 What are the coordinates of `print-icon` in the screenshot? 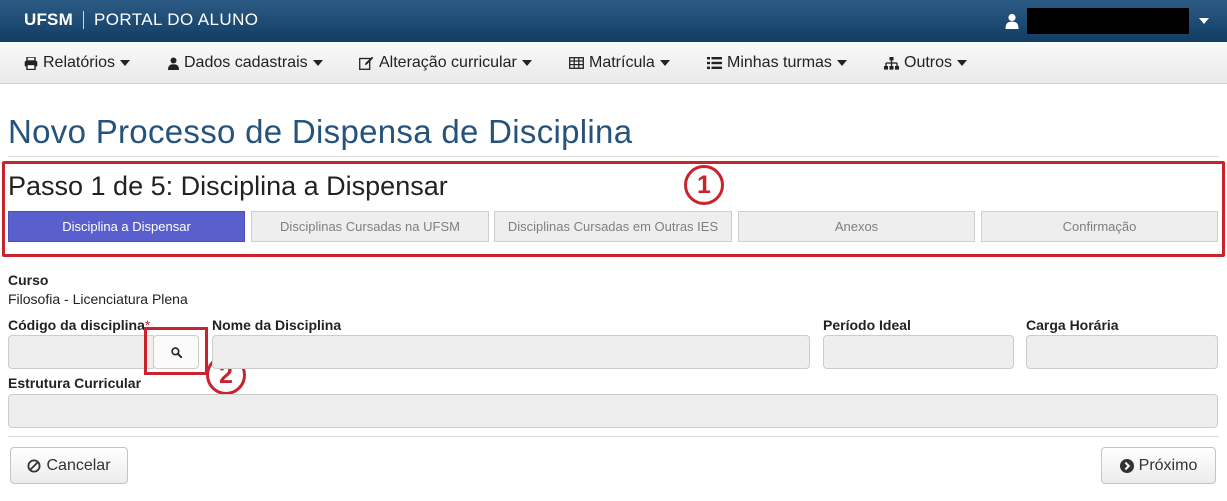 It's located at (31, 63).